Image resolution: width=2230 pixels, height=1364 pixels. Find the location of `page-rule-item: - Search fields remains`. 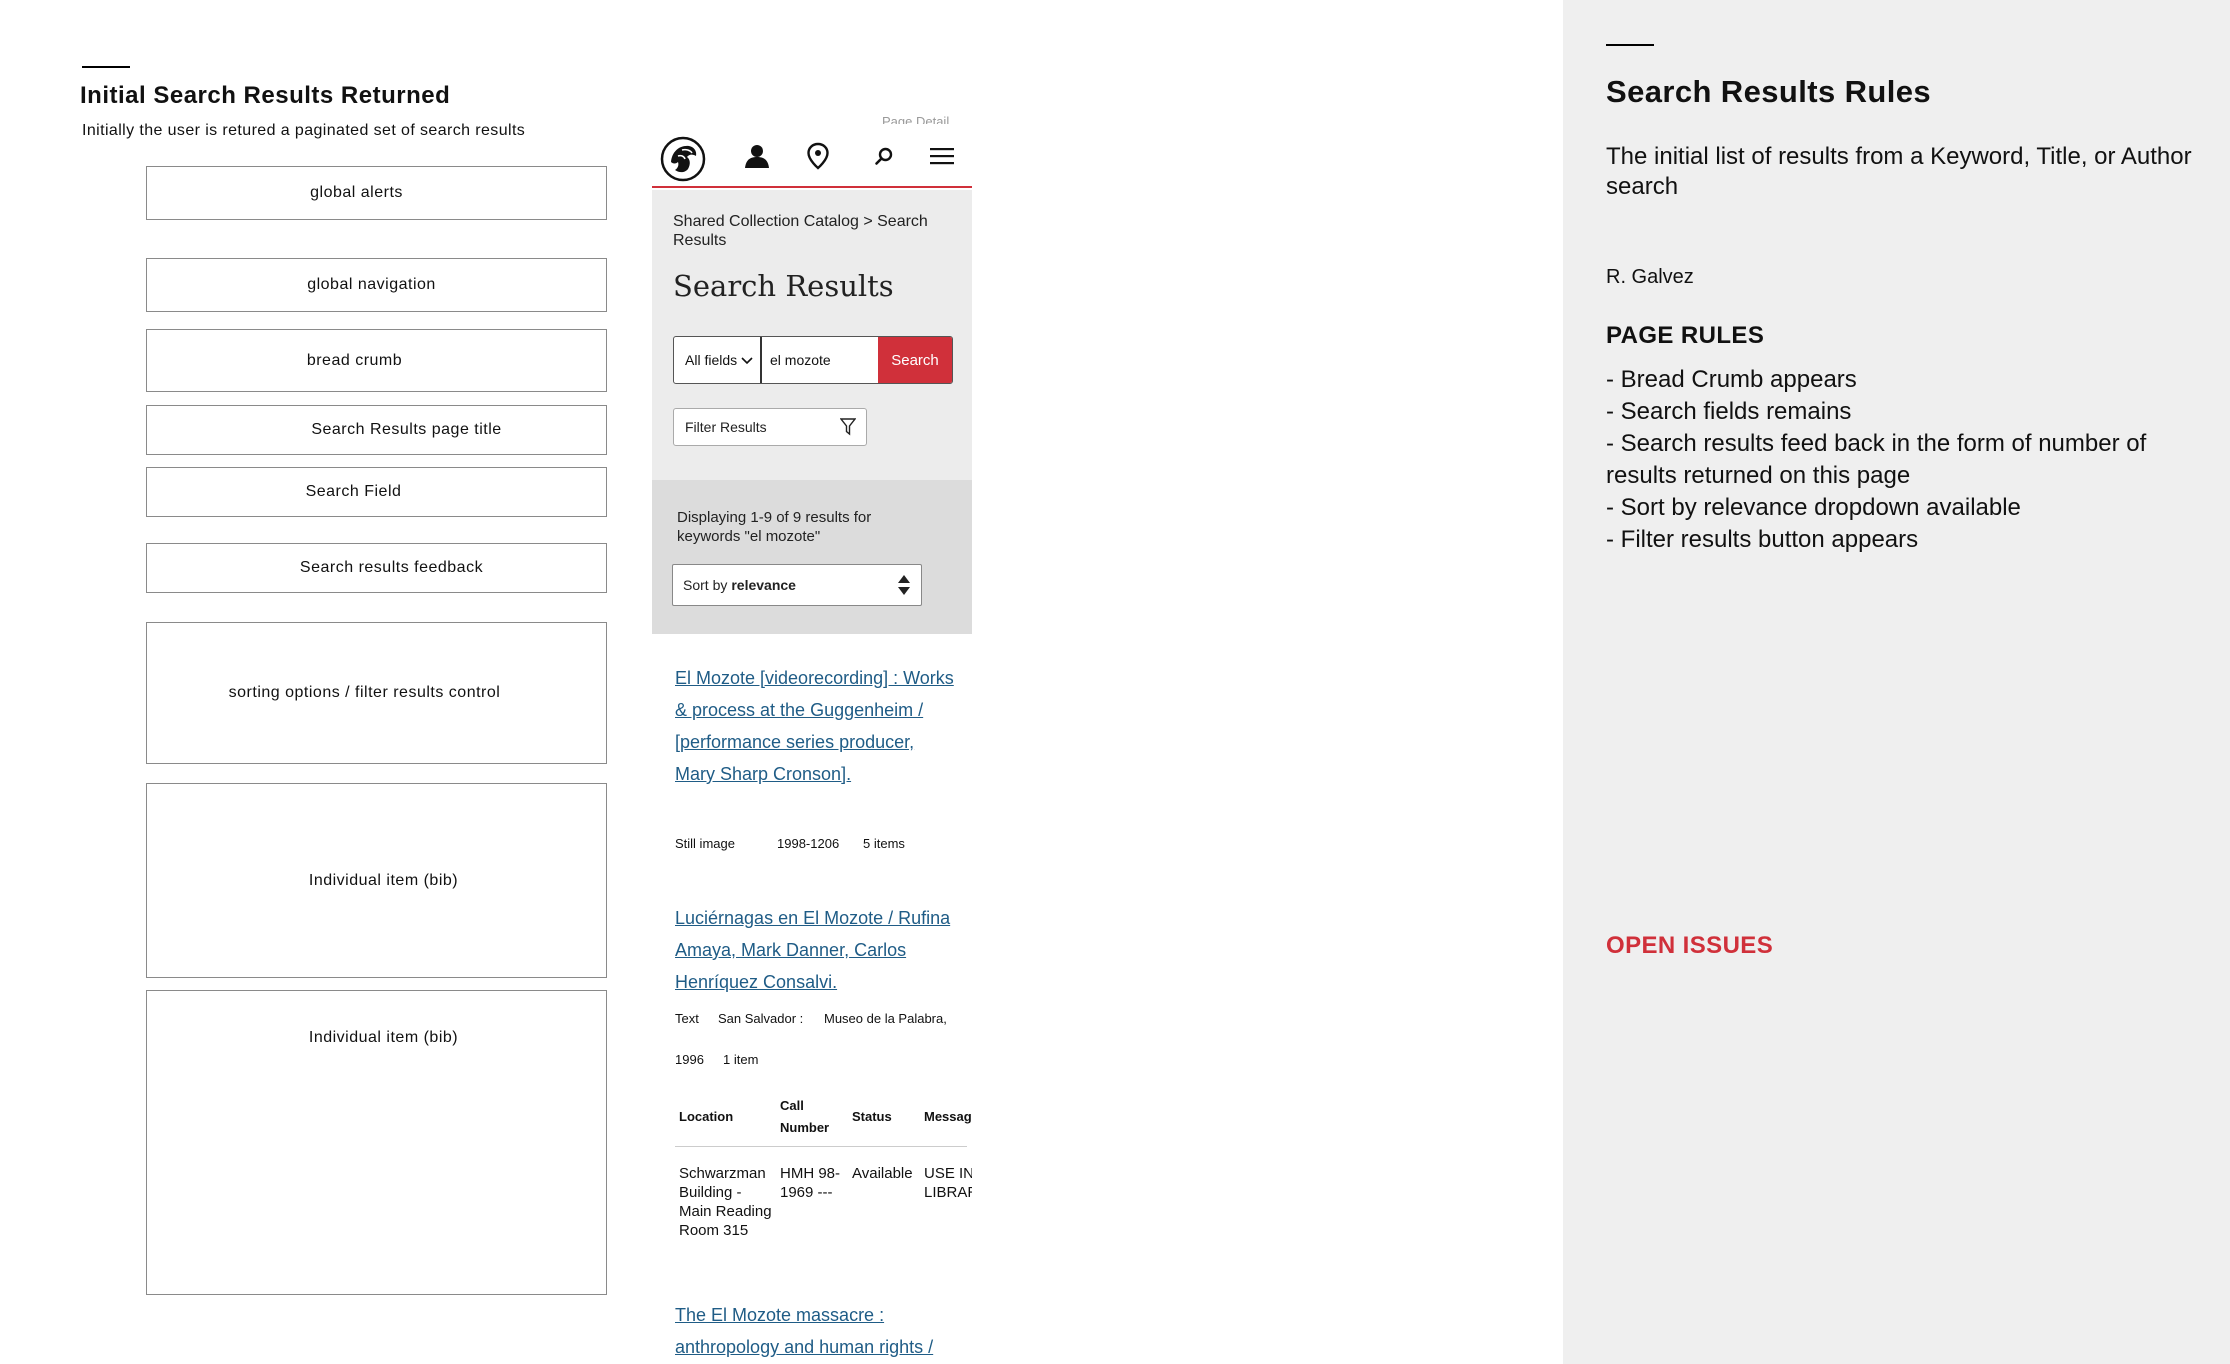

page-rule-item: - Search fields remains is located at coordinates (1729, 411).